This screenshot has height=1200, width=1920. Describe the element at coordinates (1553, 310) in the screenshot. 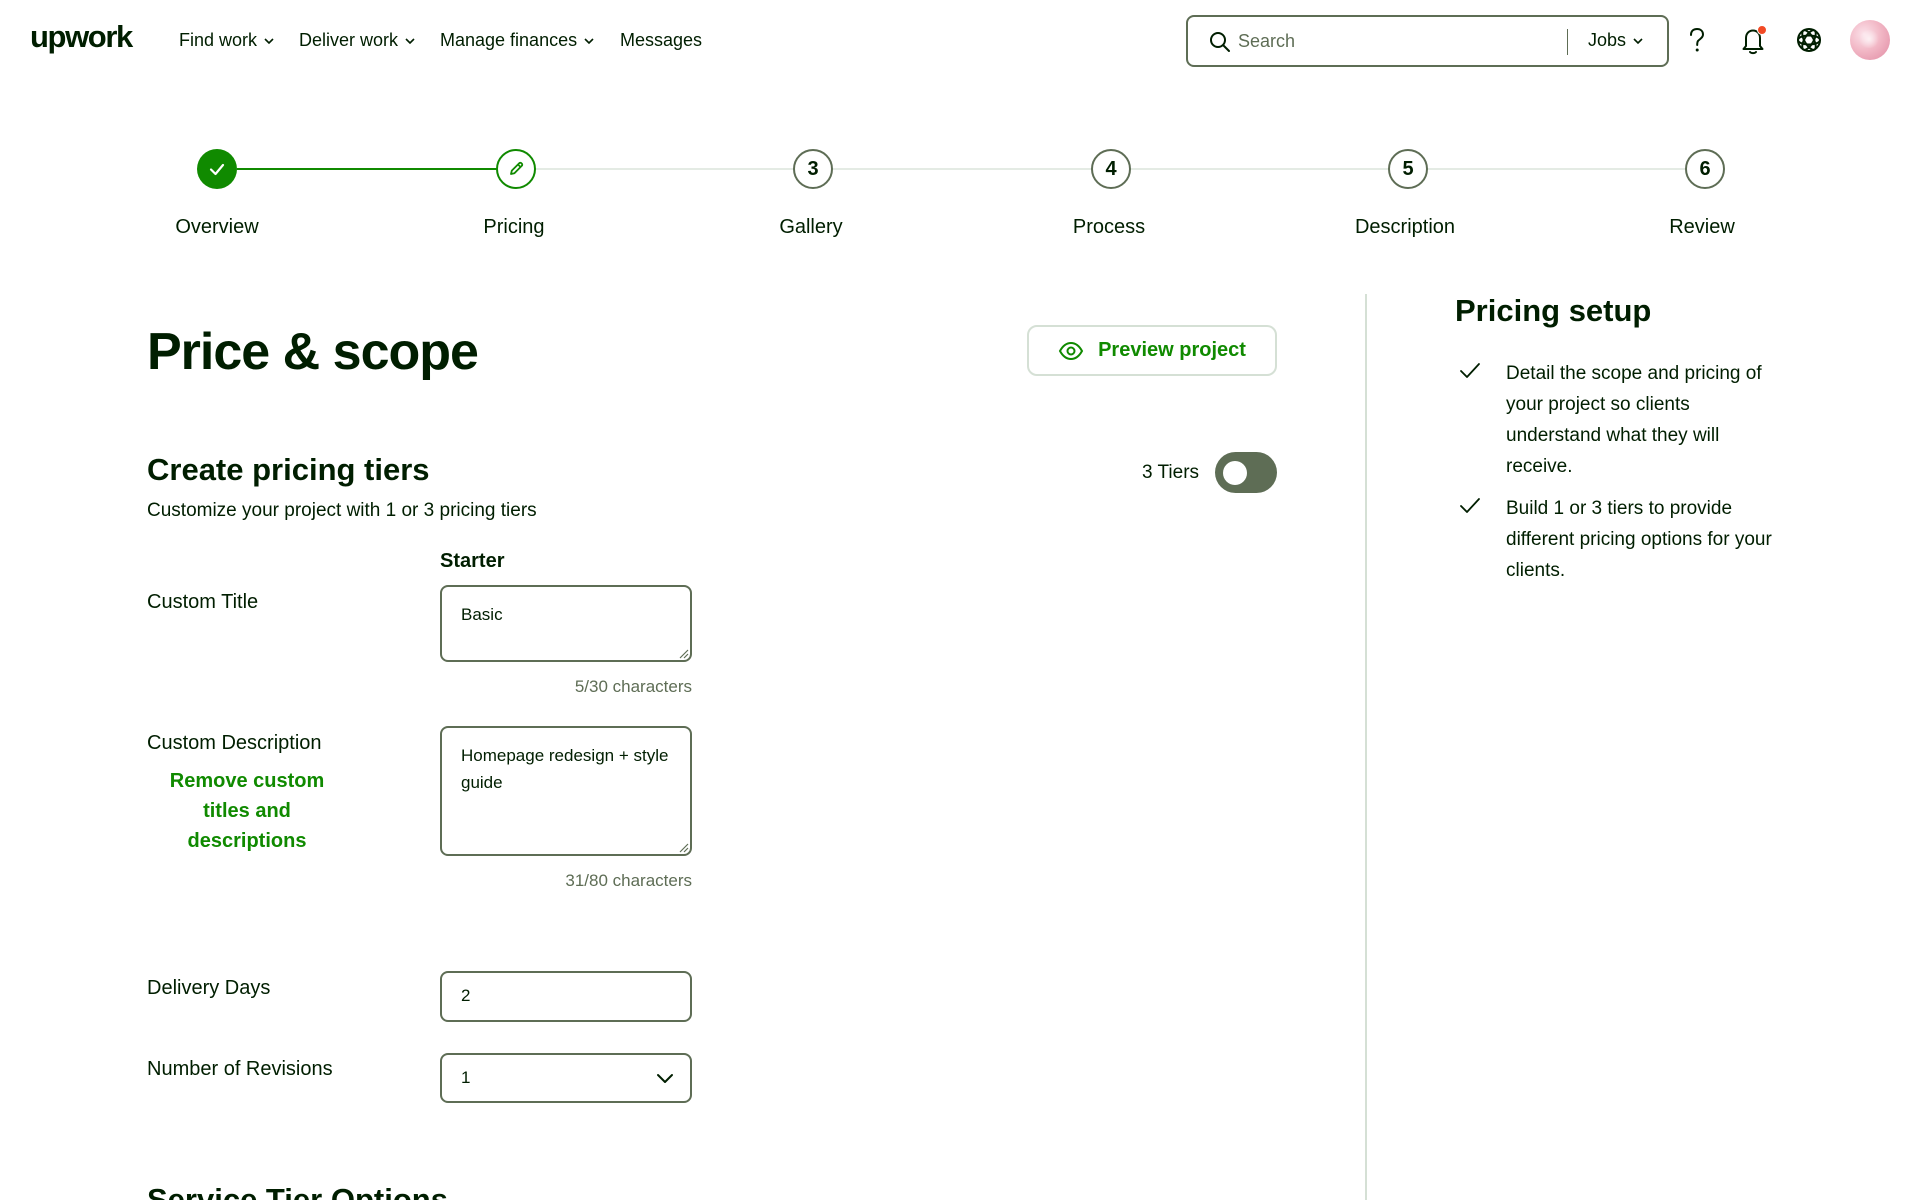

I see `sidebar-title: Pricing setup` at that location.